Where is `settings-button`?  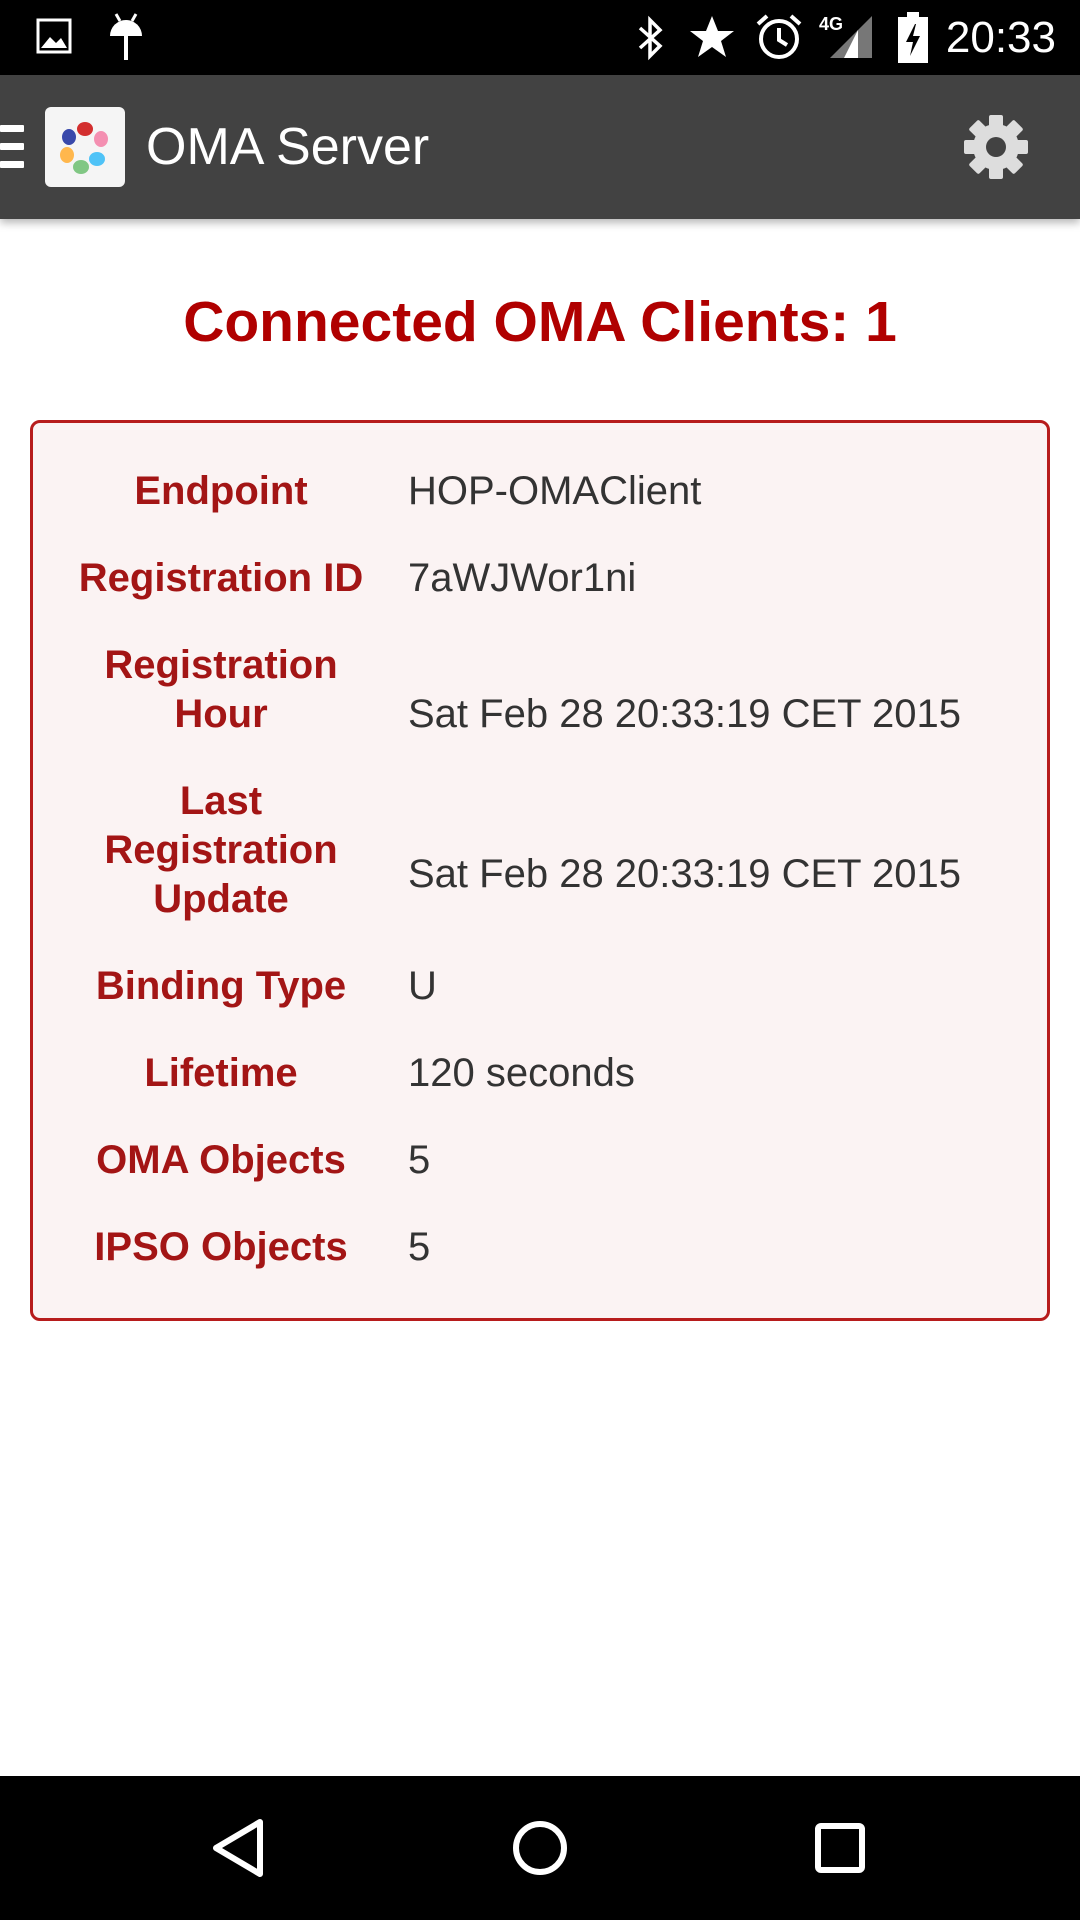
settings-button is located at coordinates (996, 147).